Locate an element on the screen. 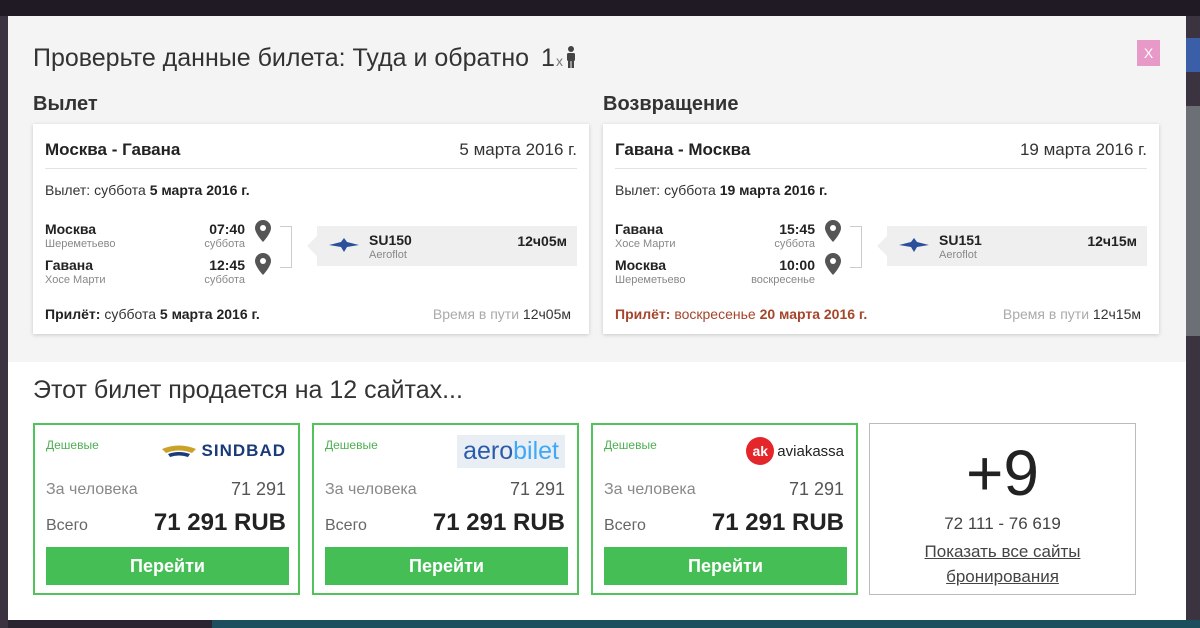 The height and width of the screenshot is (628, 1200). outbound-section-label: Вылет is located at coordinates (65, 104).